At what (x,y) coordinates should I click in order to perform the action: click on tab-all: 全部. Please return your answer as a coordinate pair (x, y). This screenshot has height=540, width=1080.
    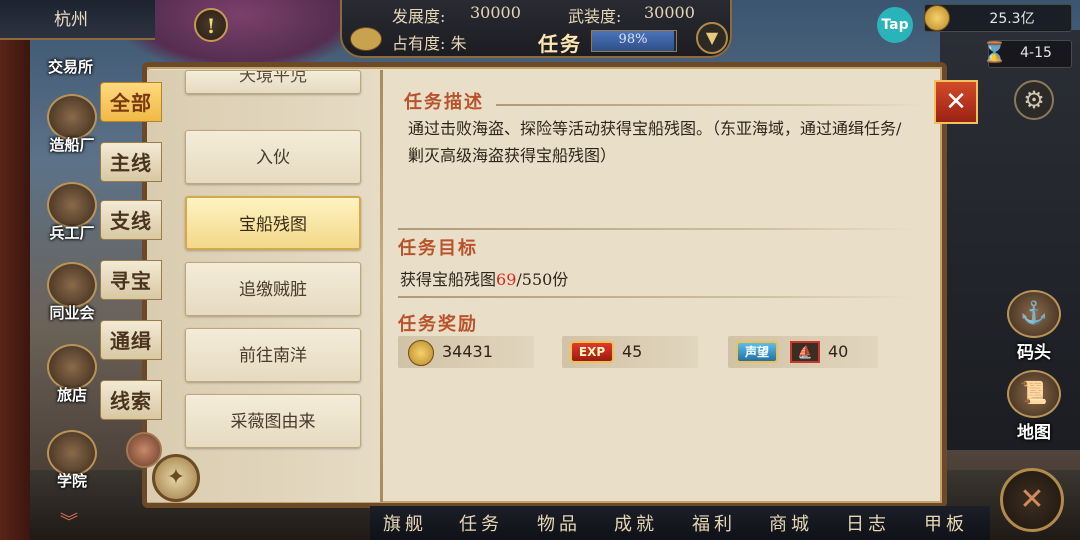
    Looking at the image, I should click on (131, 102).